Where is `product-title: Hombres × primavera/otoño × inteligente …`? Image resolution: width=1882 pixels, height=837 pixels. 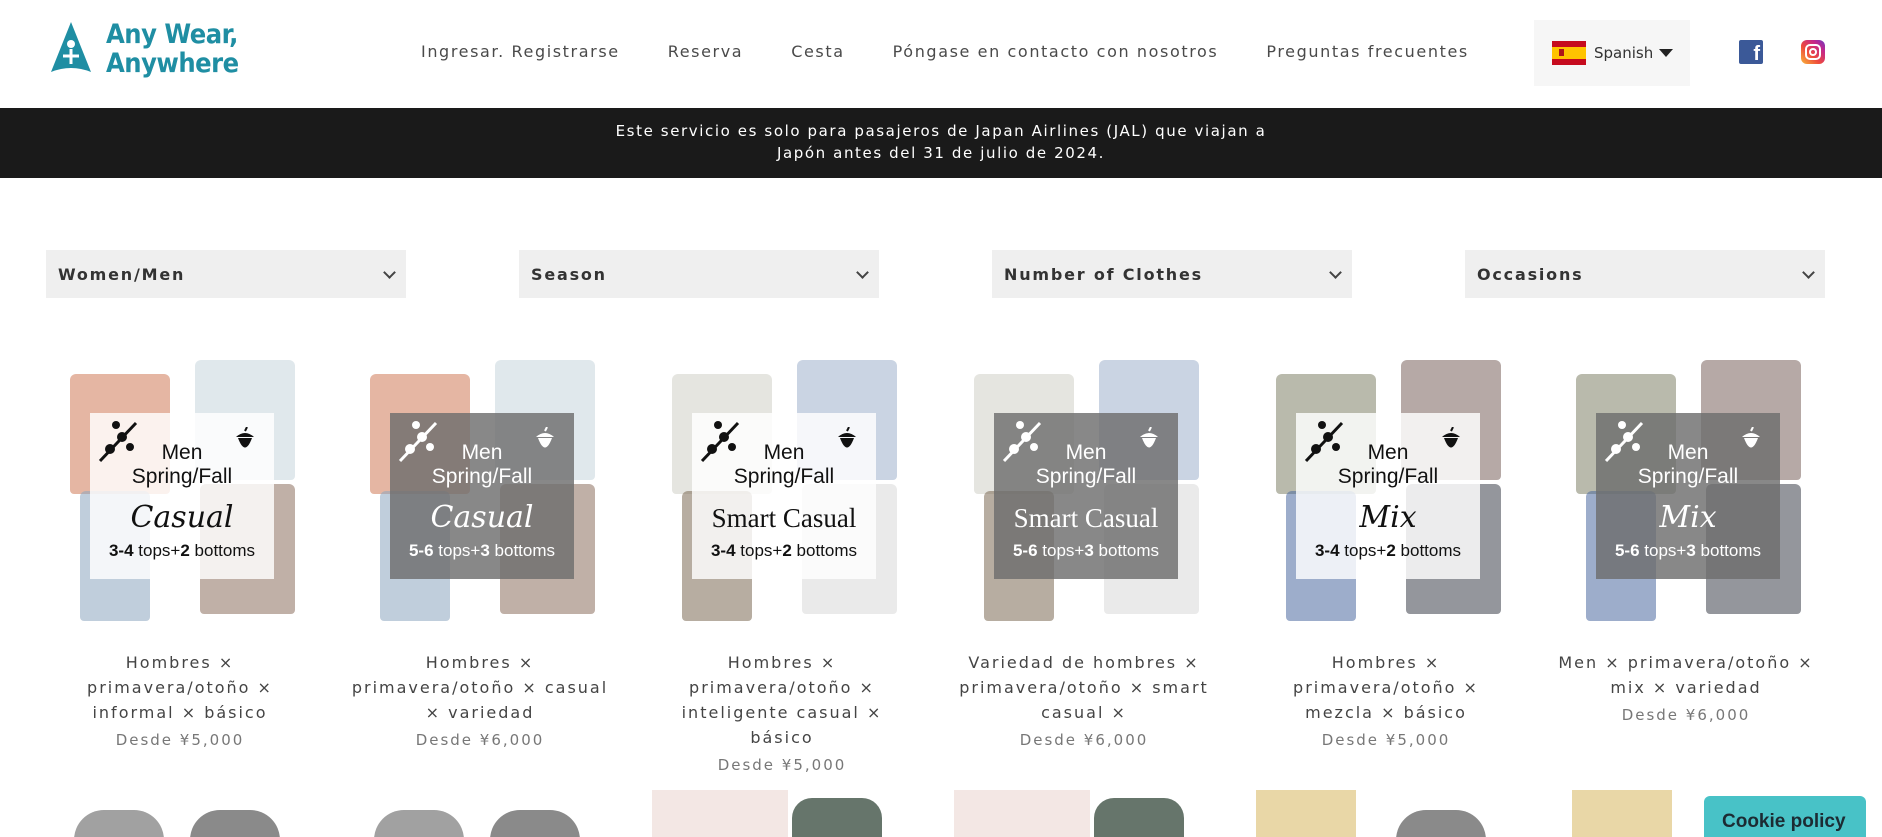
product-title: Hombres × primavera/otoño × inteligente … is located at coordinates (782, 700).